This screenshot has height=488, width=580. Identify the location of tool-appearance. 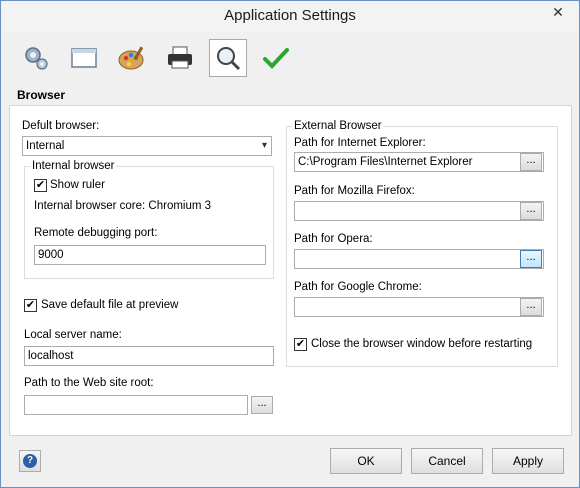
(132, 58).